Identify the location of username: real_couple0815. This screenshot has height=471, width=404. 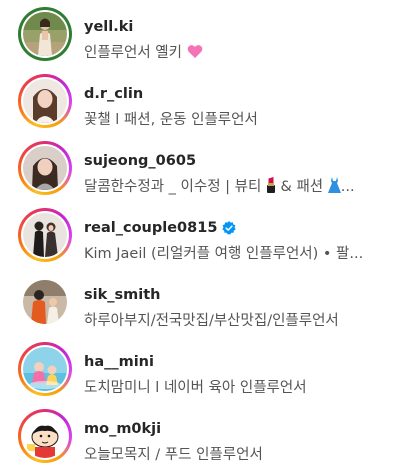
(160, 228).